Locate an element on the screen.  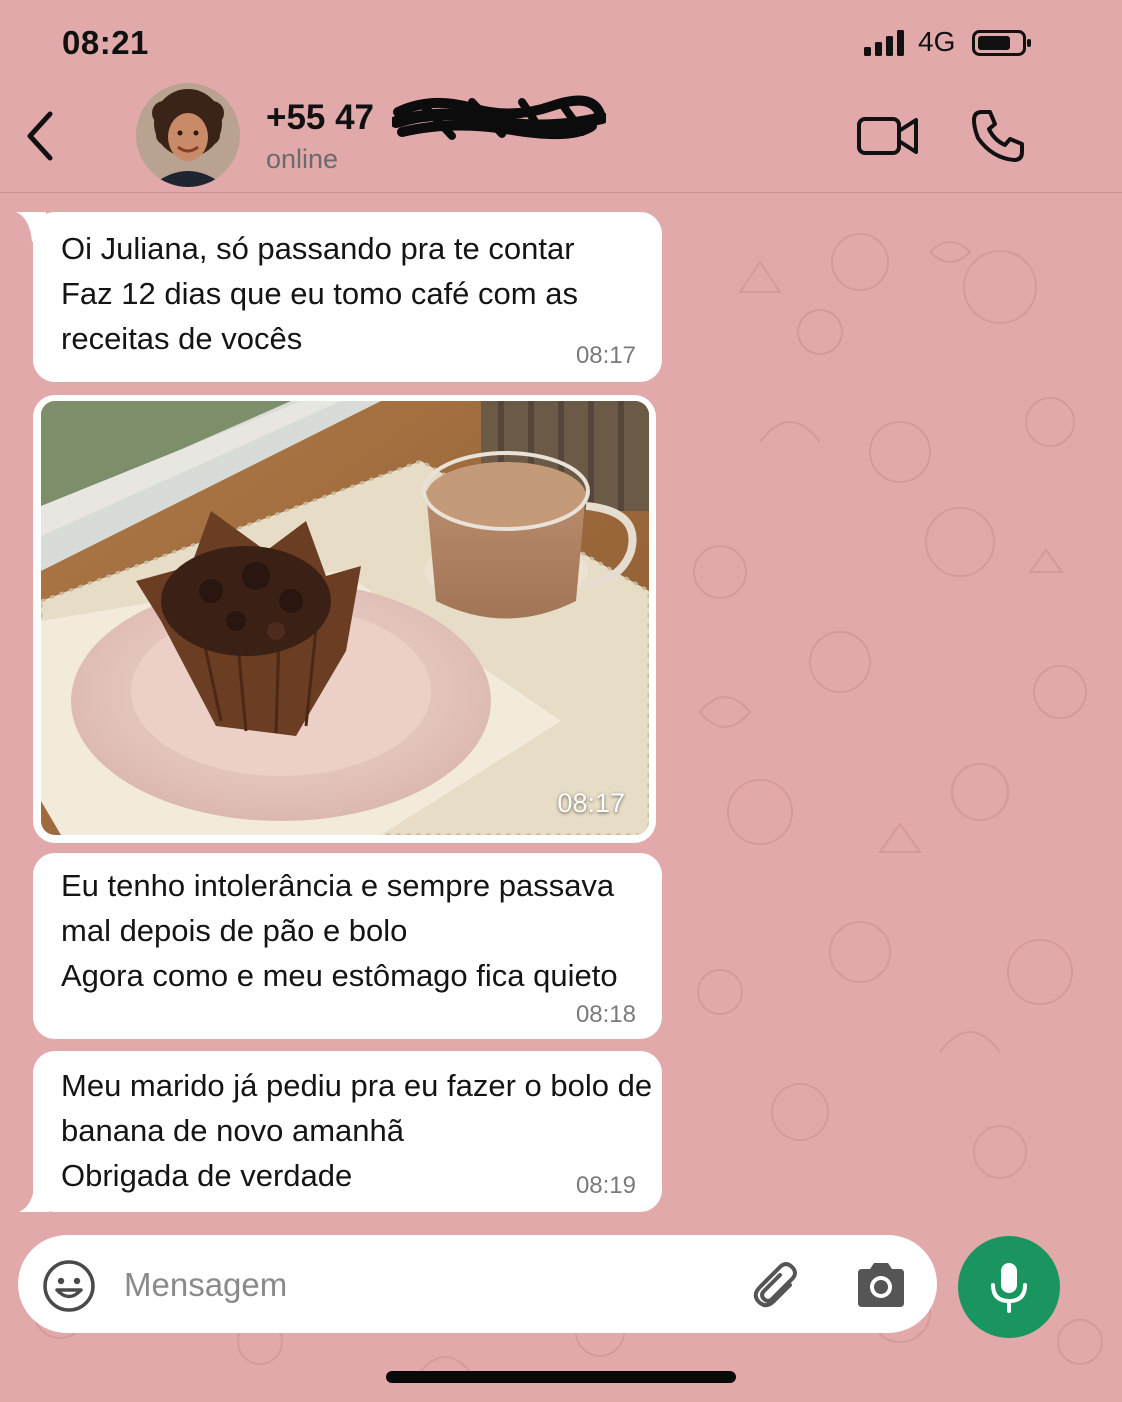
video-call-icon is located at coordinates (887, 136).